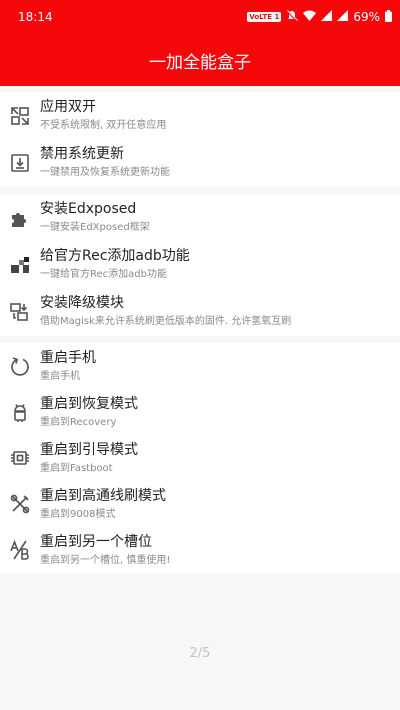  I want to click on app-title: 一加全能盒子, so click(200, 62).